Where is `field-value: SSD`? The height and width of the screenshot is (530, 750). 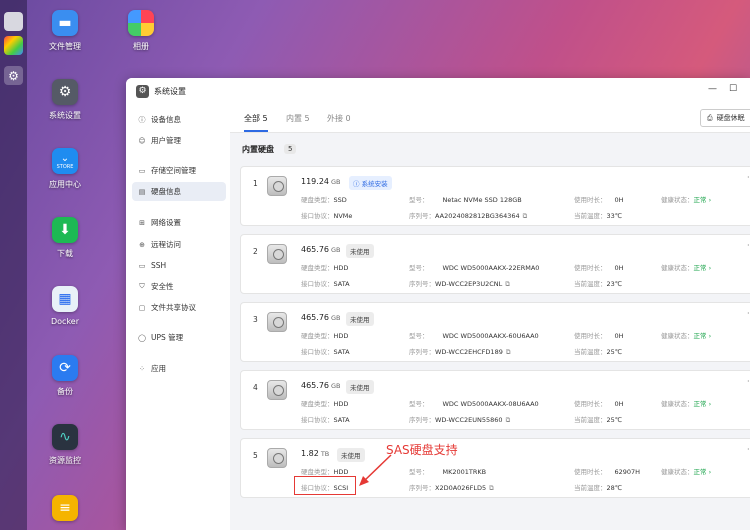 field-value: SSD is located at coordinates (340, 200).